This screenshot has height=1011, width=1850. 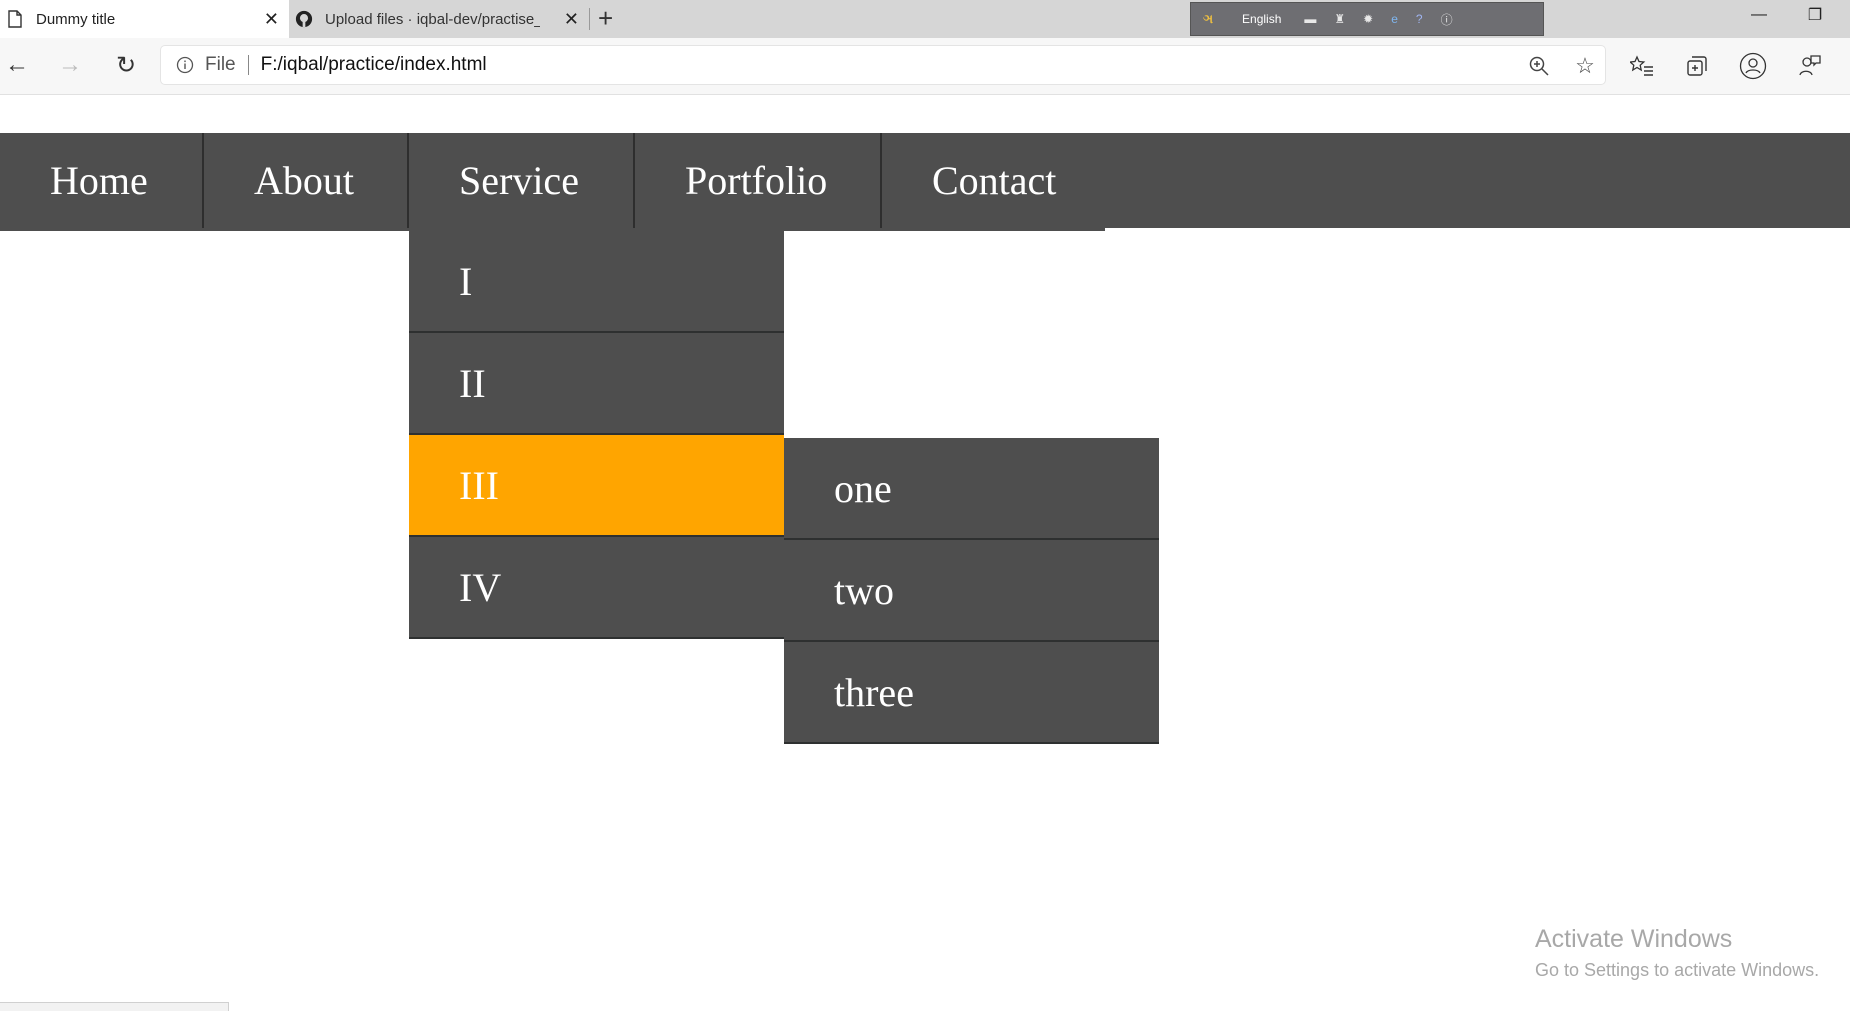 I want to click on ime-settings-icon: ✹, so click(x=1368, y=19).